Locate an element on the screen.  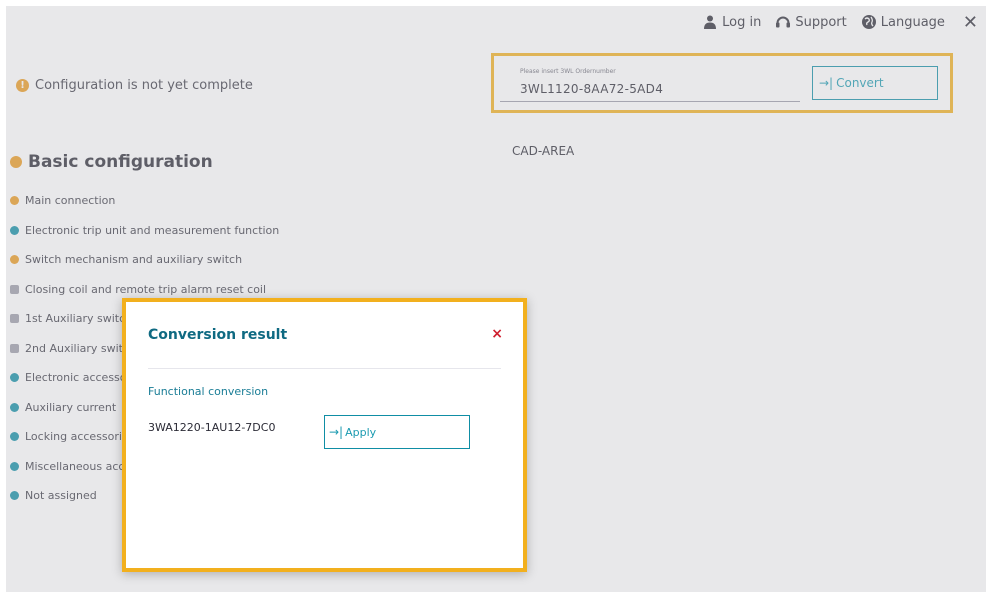
functional-conversion-label: Functional conversion is located at coordinates (208, 391).